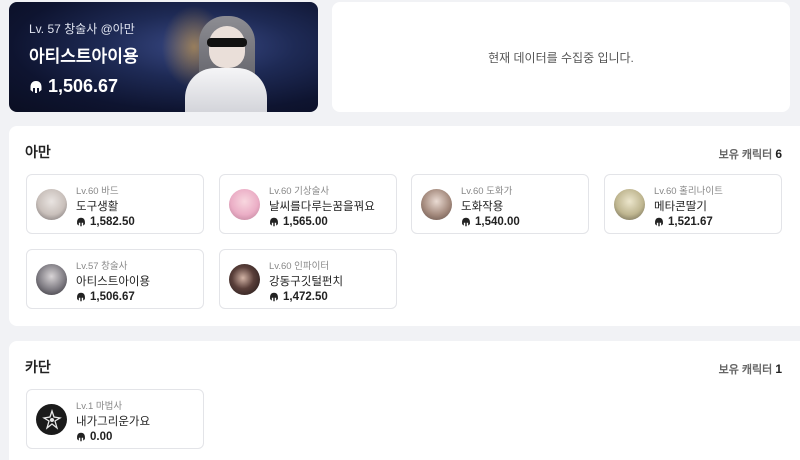 This screenshot has height=460, width=800. Describe the element at coordinates (97, 191) in the screenshot. I see `character-level-class: Lv.60 바드` at that location.